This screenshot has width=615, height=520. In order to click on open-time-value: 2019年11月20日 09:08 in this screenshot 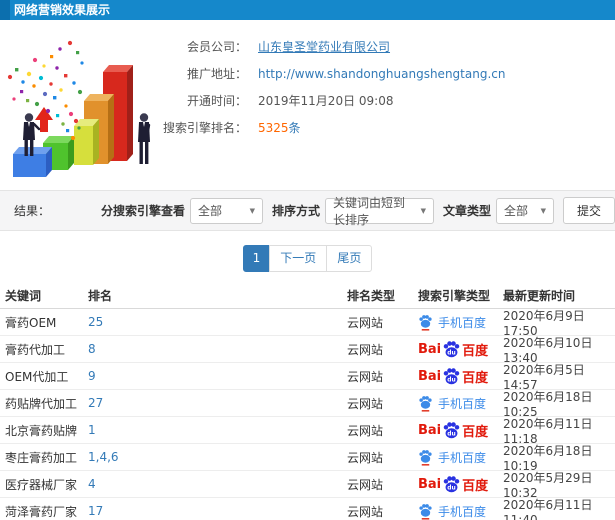, I will do `click(326, 101)`.